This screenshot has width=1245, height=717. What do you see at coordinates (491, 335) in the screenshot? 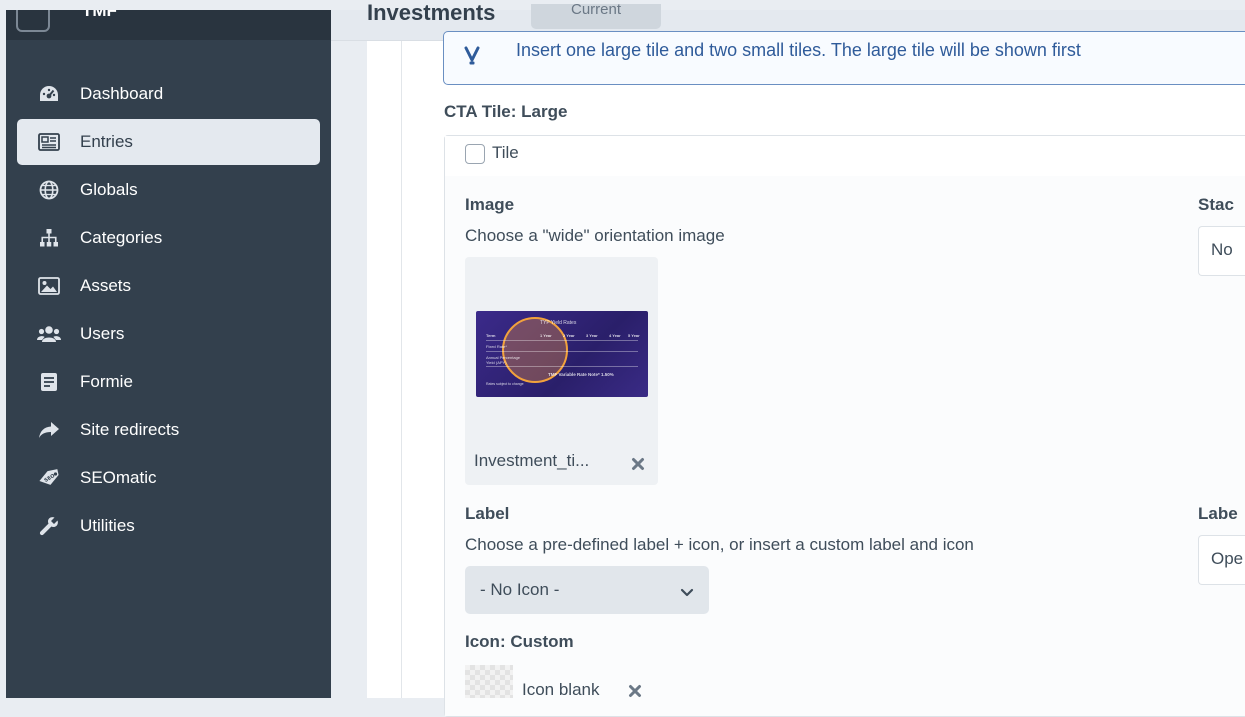
I see `thumb-col: Term` at bounding box center [491, 335].